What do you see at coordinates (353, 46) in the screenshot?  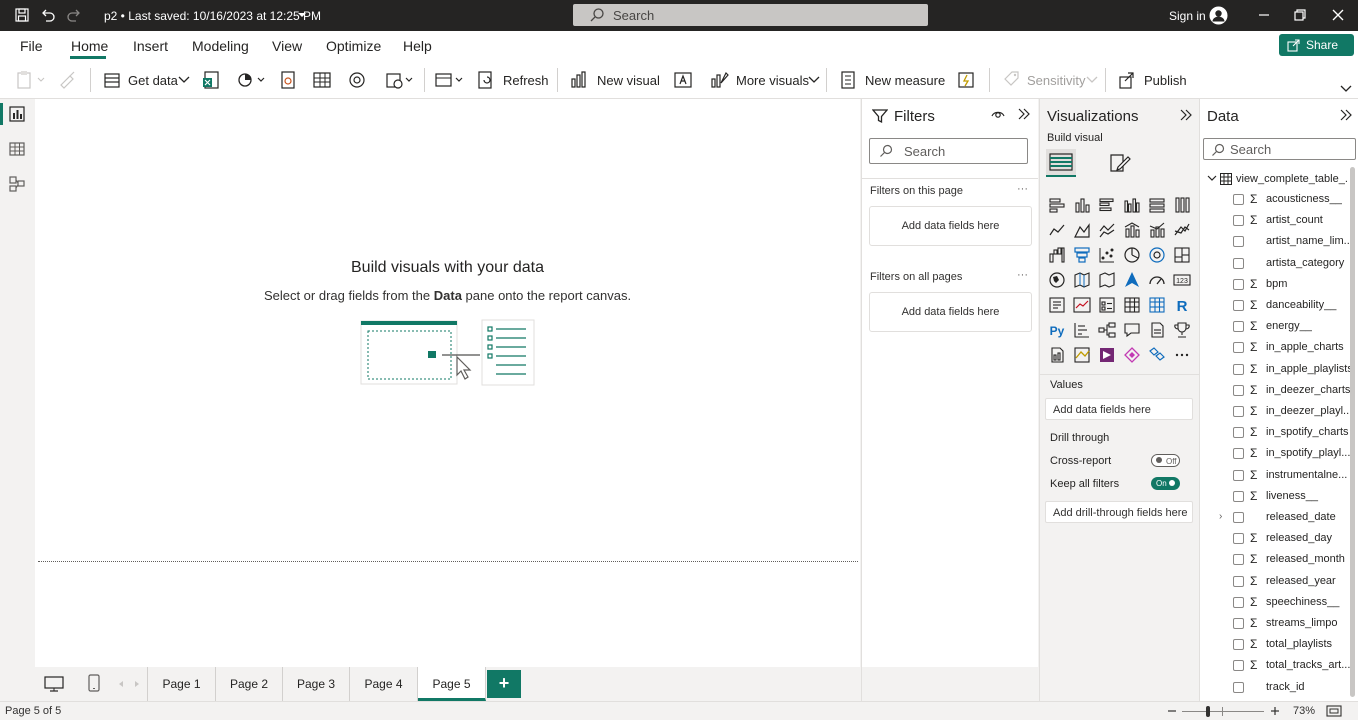 I see `menu-optimize: Optimize` at bounding box center [353, 46].